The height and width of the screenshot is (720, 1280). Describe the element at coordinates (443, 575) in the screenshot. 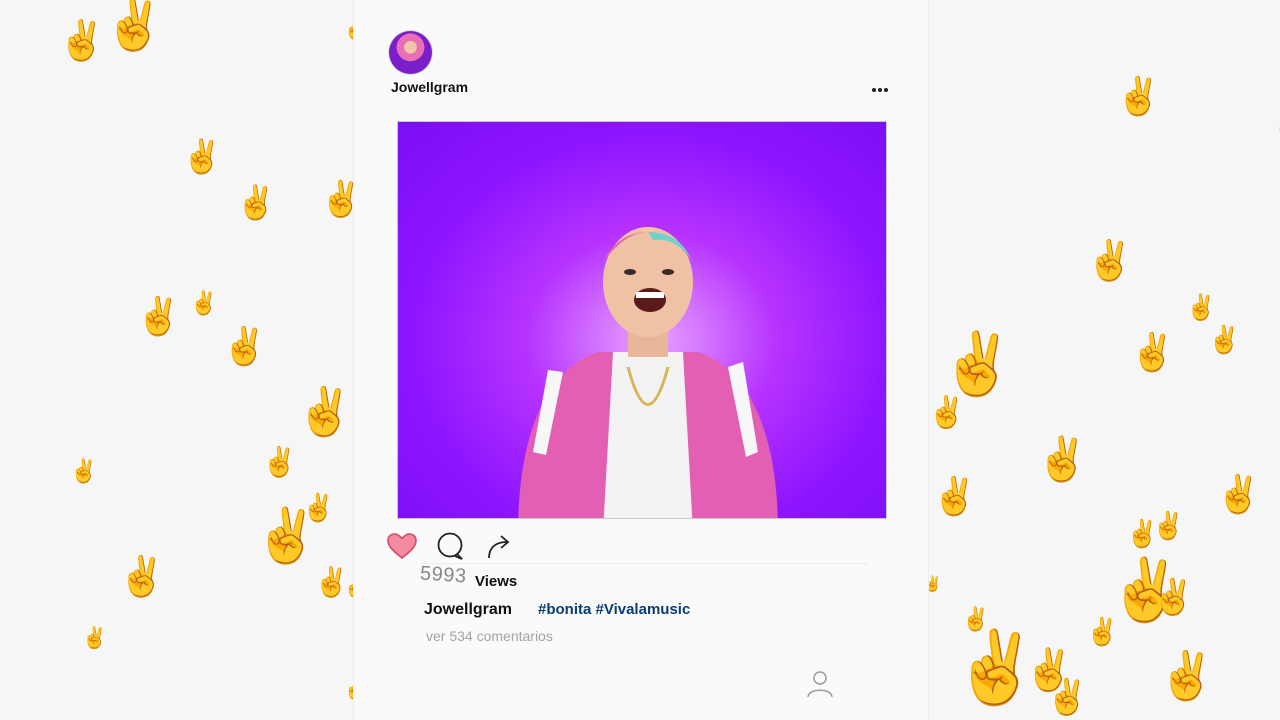

I see `views-count: 5993` at that location.